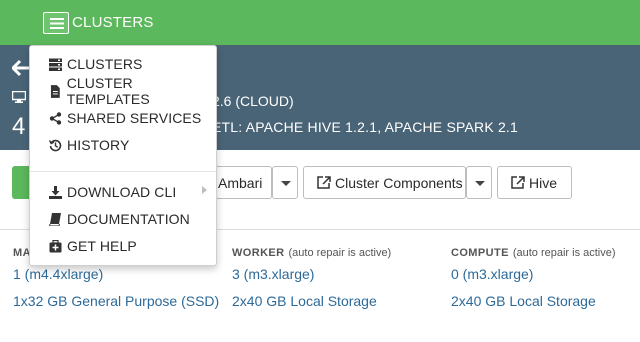  Describe the element at coordinates (543, 182) in the screenshot. I see `hive-label: Hive` at that location.